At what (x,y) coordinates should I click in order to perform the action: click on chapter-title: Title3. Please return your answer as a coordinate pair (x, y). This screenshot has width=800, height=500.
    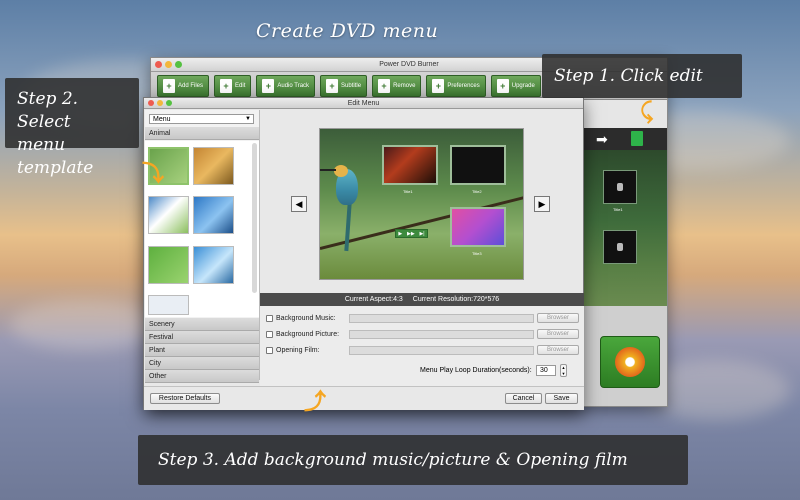
    Looking at the image, I should click on (477, 253).